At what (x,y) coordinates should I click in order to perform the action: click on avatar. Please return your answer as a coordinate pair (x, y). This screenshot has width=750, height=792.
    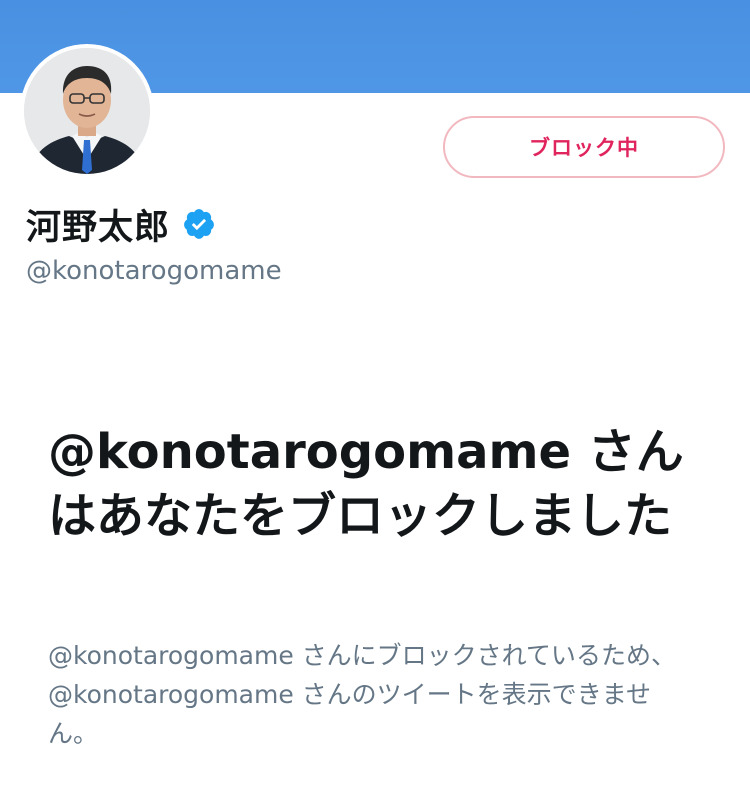
    Looking at the image, I should click on (87, 111).